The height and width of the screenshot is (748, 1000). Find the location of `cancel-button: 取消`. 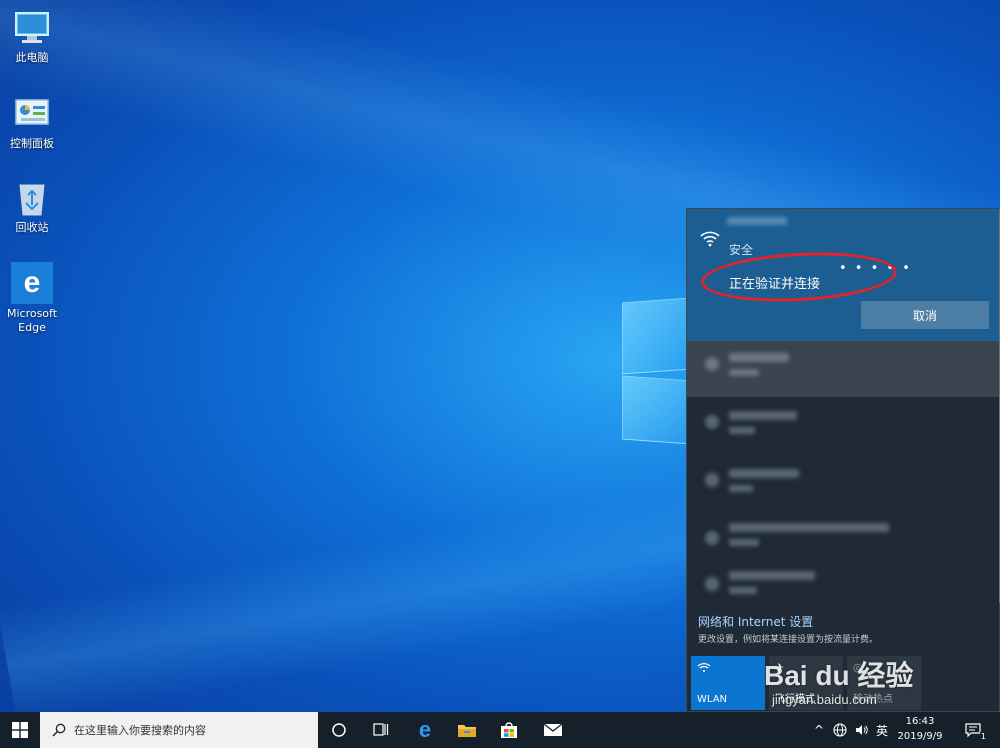

cancel-button: 取消 is located at coordinates (925, 315).